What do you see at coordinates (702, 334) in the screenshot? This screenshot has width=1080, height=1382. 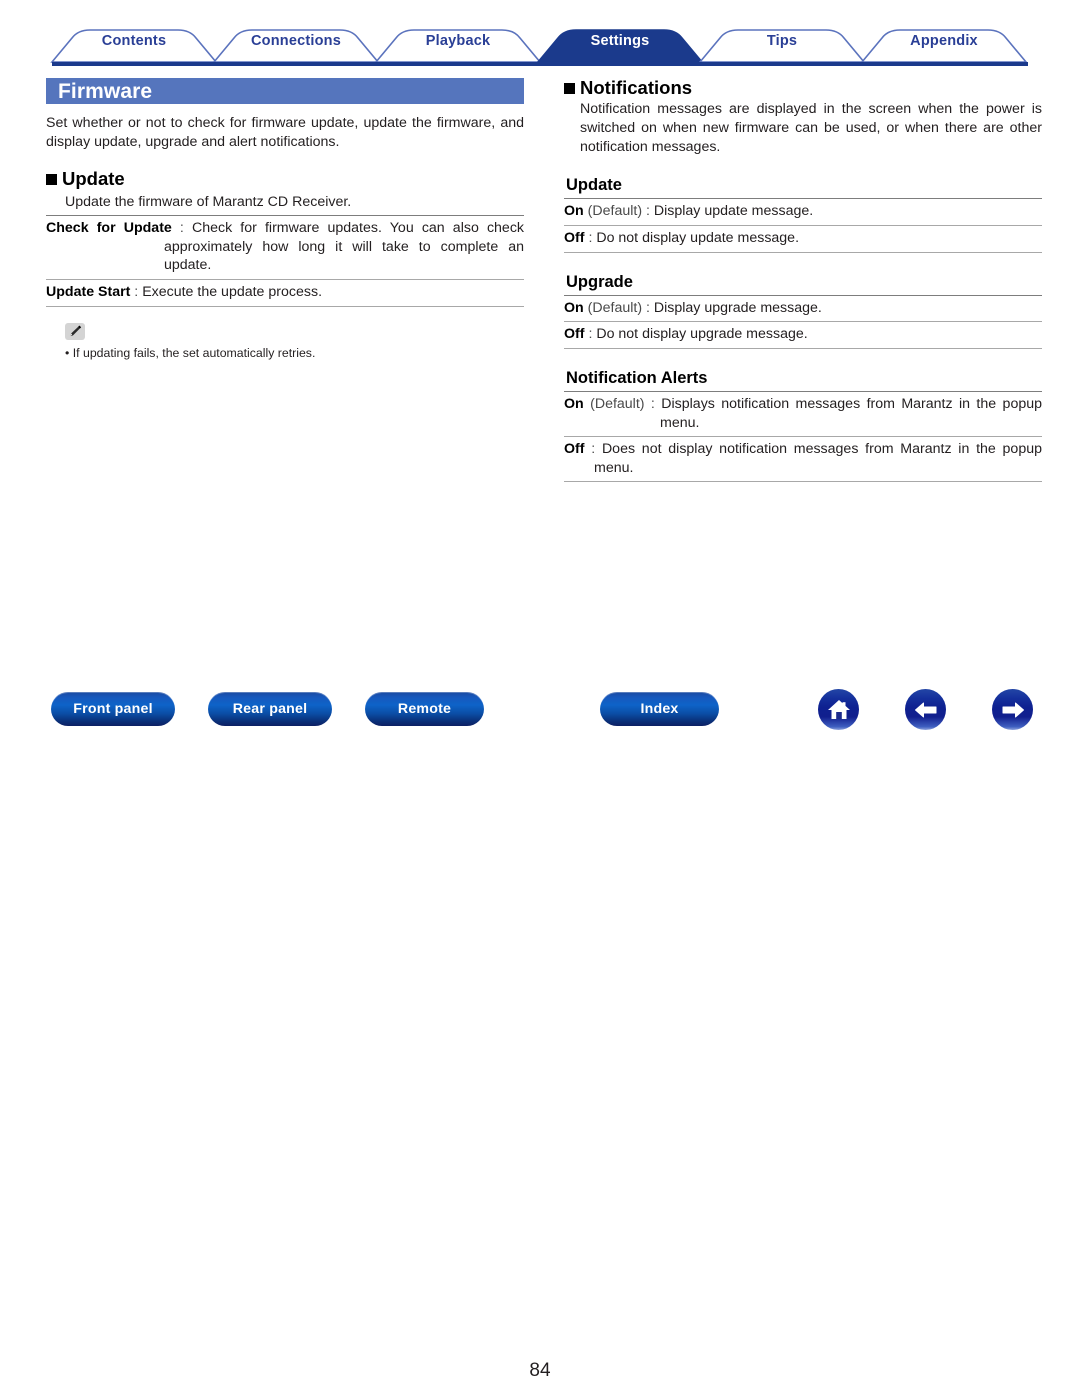 I see `desc-off: Do not display upgrade message.` at bounding box center [702, 334].